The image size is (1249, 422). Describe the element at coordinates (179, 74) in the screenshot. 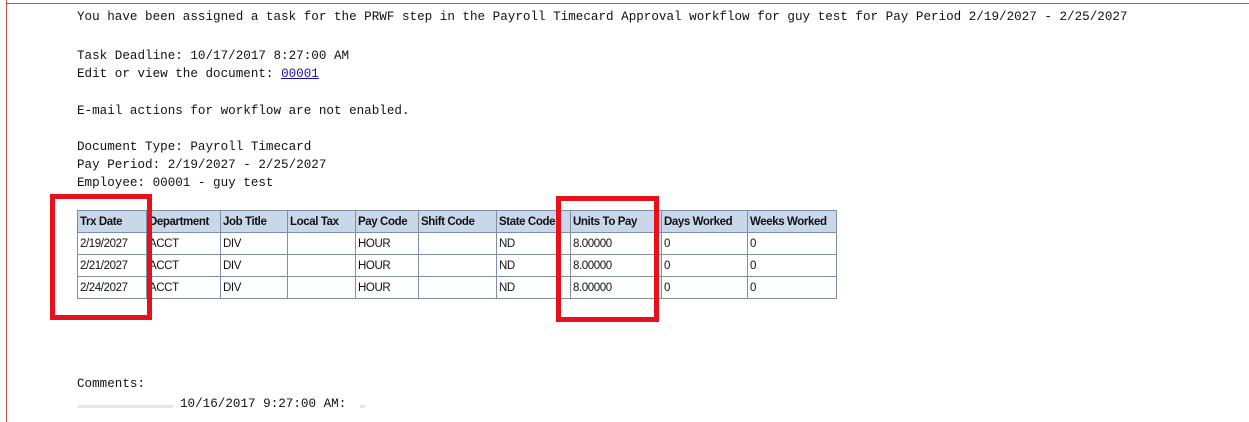

I see `edit-view-label: Edit or view the document:` at that location.